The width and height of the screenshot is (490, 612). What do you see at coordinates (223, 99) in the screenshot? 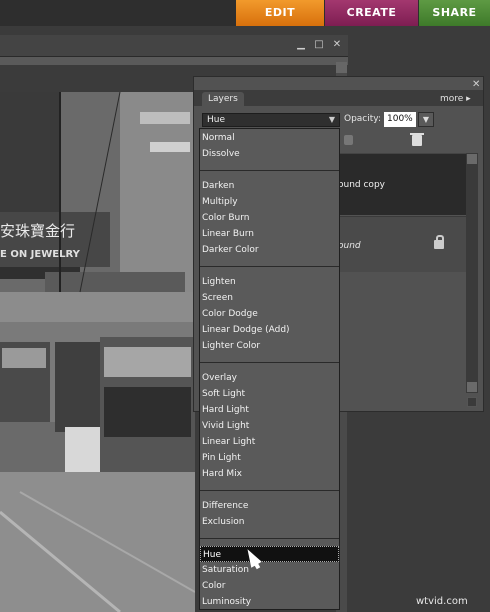
I see `tab-layers: Layers` at bounding box center [223, 99].